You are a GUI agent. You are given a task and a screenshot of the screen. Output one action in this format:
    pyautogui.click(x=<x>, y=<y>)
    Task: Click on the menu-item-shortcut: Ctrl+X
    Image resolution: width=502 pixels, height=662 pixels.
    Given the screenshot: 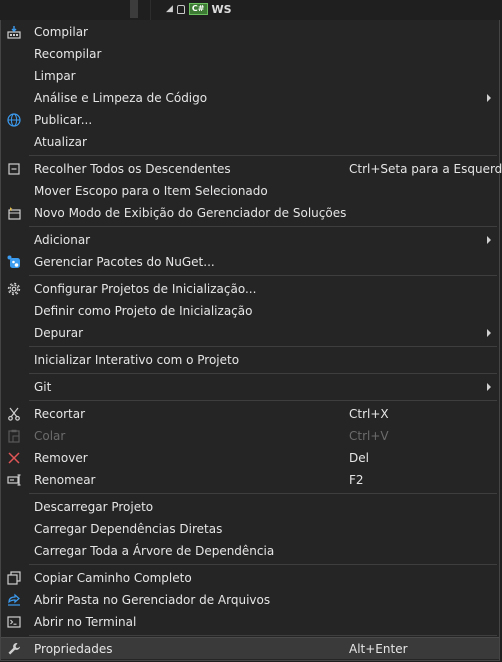 What is the action you would take?
    pyautogui.click(x=369, y=414)
    